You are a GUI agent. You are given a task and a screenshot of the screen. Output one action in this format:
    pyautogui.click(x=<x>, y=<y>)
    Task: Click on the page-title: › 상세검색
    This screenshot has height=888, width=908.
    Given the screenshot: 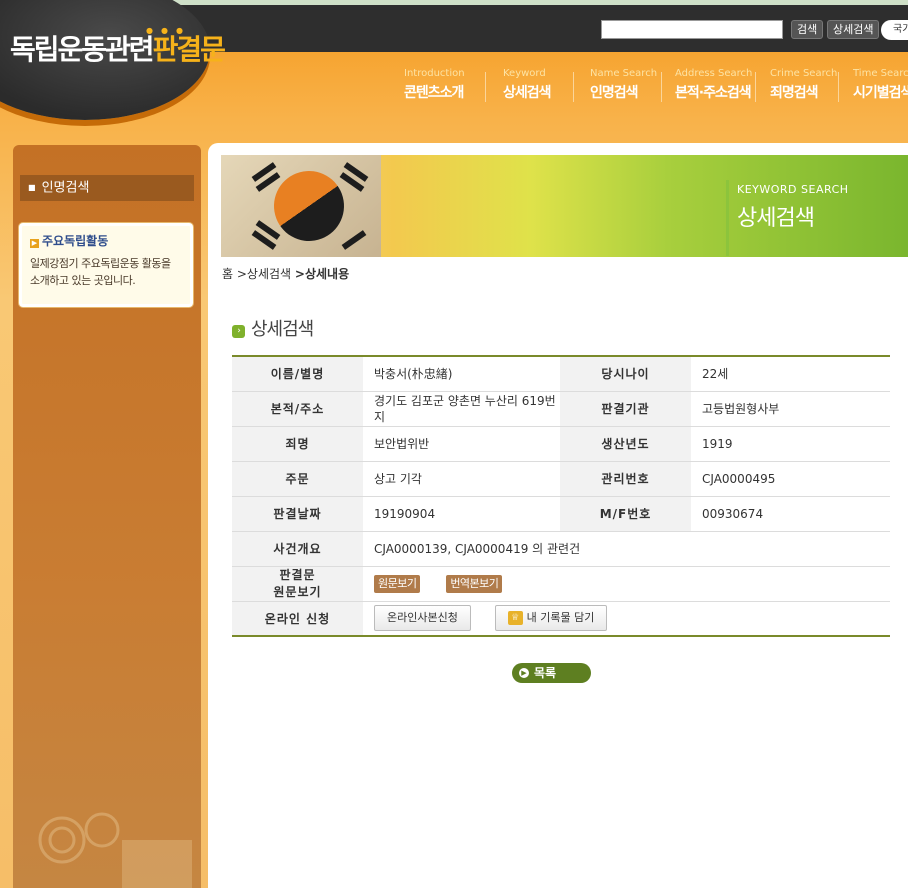 What is the action you would take?
    pyautogui.click(x=273, y=328)
    